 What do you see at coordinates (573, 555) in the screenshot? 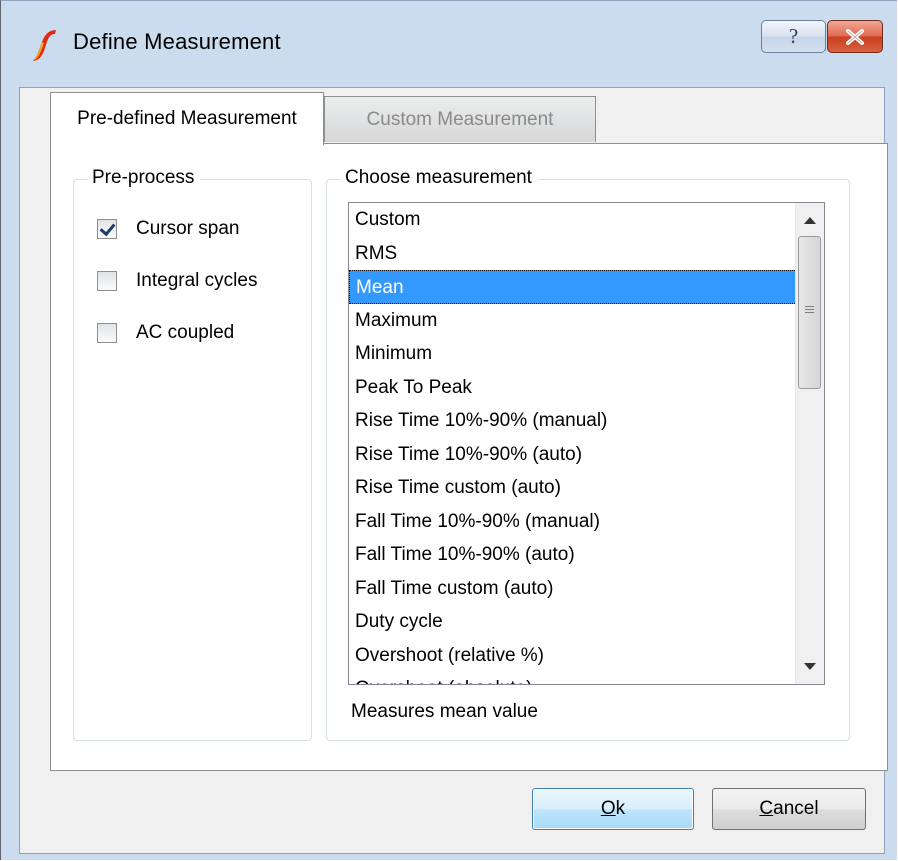
I see `list-item: Fall Time 10%-90% (auto)` at bounding box center [573, 555].